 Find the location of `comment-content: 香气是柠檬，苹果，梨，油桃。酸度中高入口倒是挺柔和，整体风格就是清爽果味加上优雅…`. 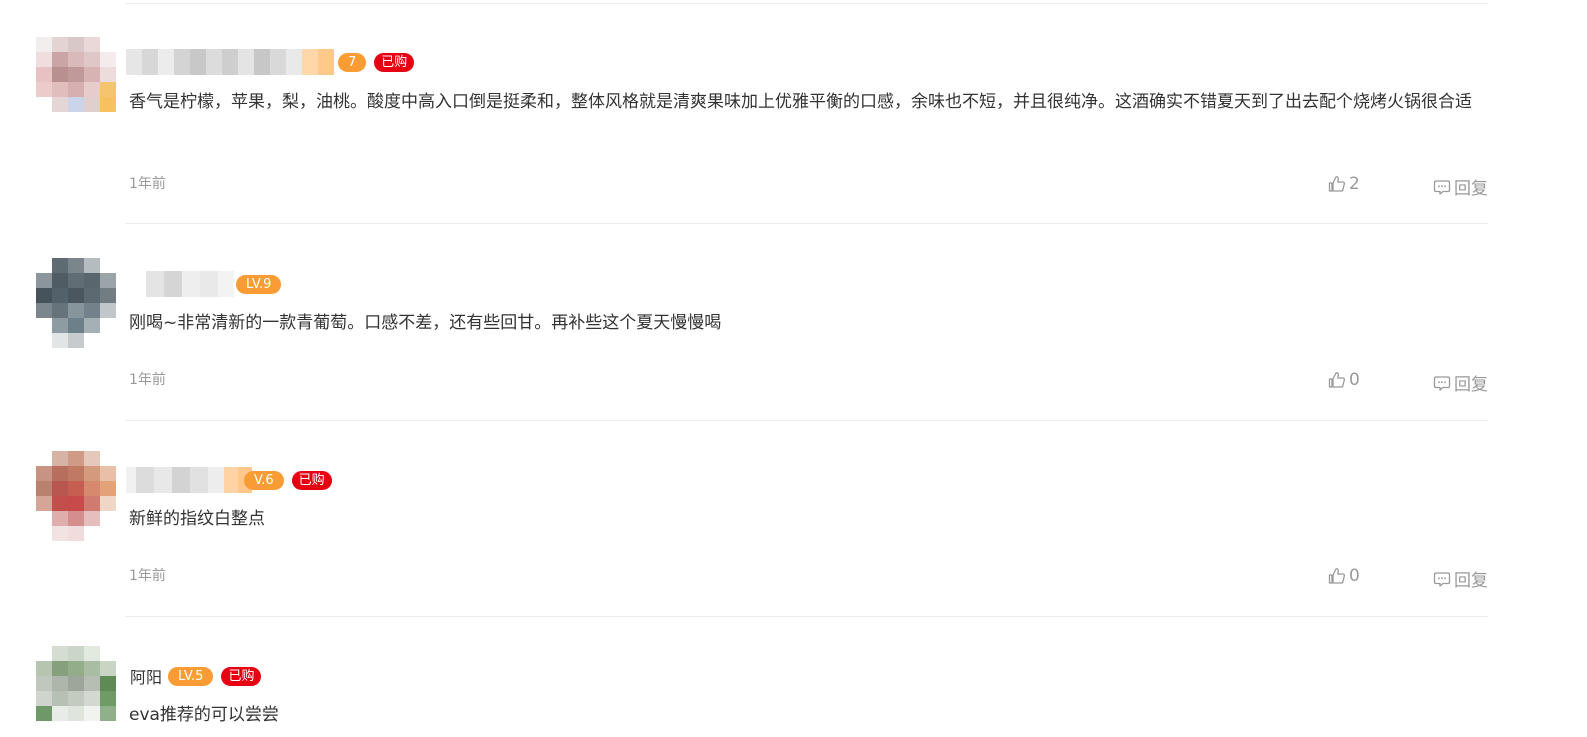

comment-content: 香气是柠檬，苹果，梨，油桃。酸度中高入口倒是挺柔和，整体风格就是清爽果味加上优雅… is located at coordinates (800, 102).